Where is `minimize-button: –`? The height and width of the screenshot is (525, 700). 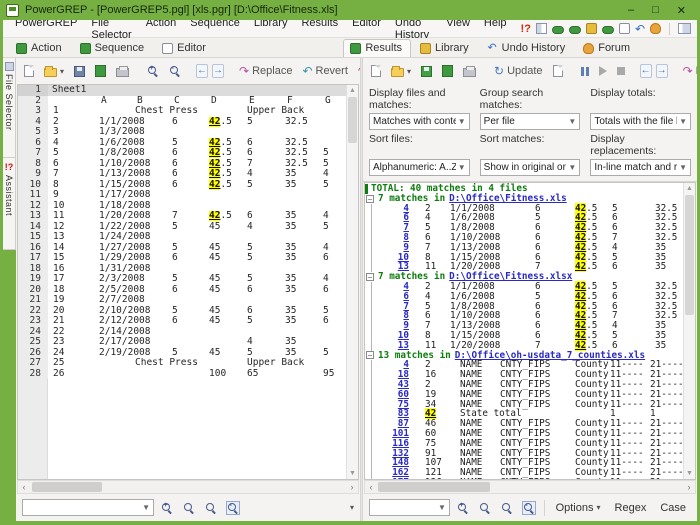 minimize-button: – is located at coordinates (631, 10).